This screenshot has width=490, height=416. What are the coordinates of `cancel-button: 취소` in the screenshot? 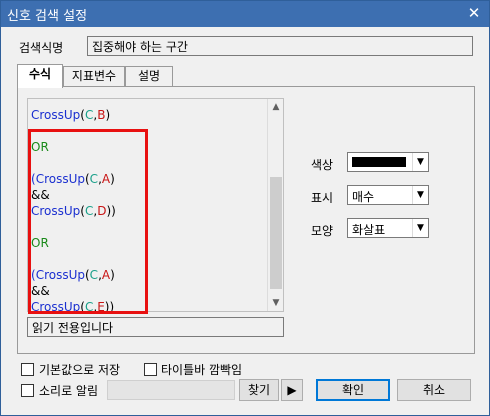 It's located at (434, 390).